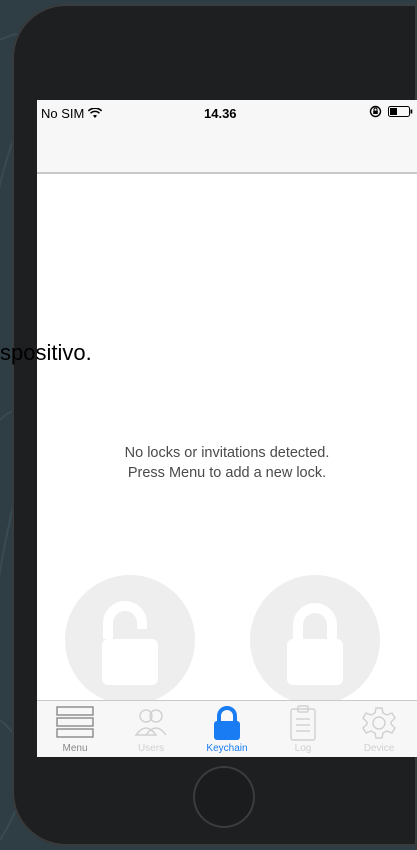  Describe the element at coordinates (151, 748) in the screenshot. I see `tab-users-label: Users` at that location.